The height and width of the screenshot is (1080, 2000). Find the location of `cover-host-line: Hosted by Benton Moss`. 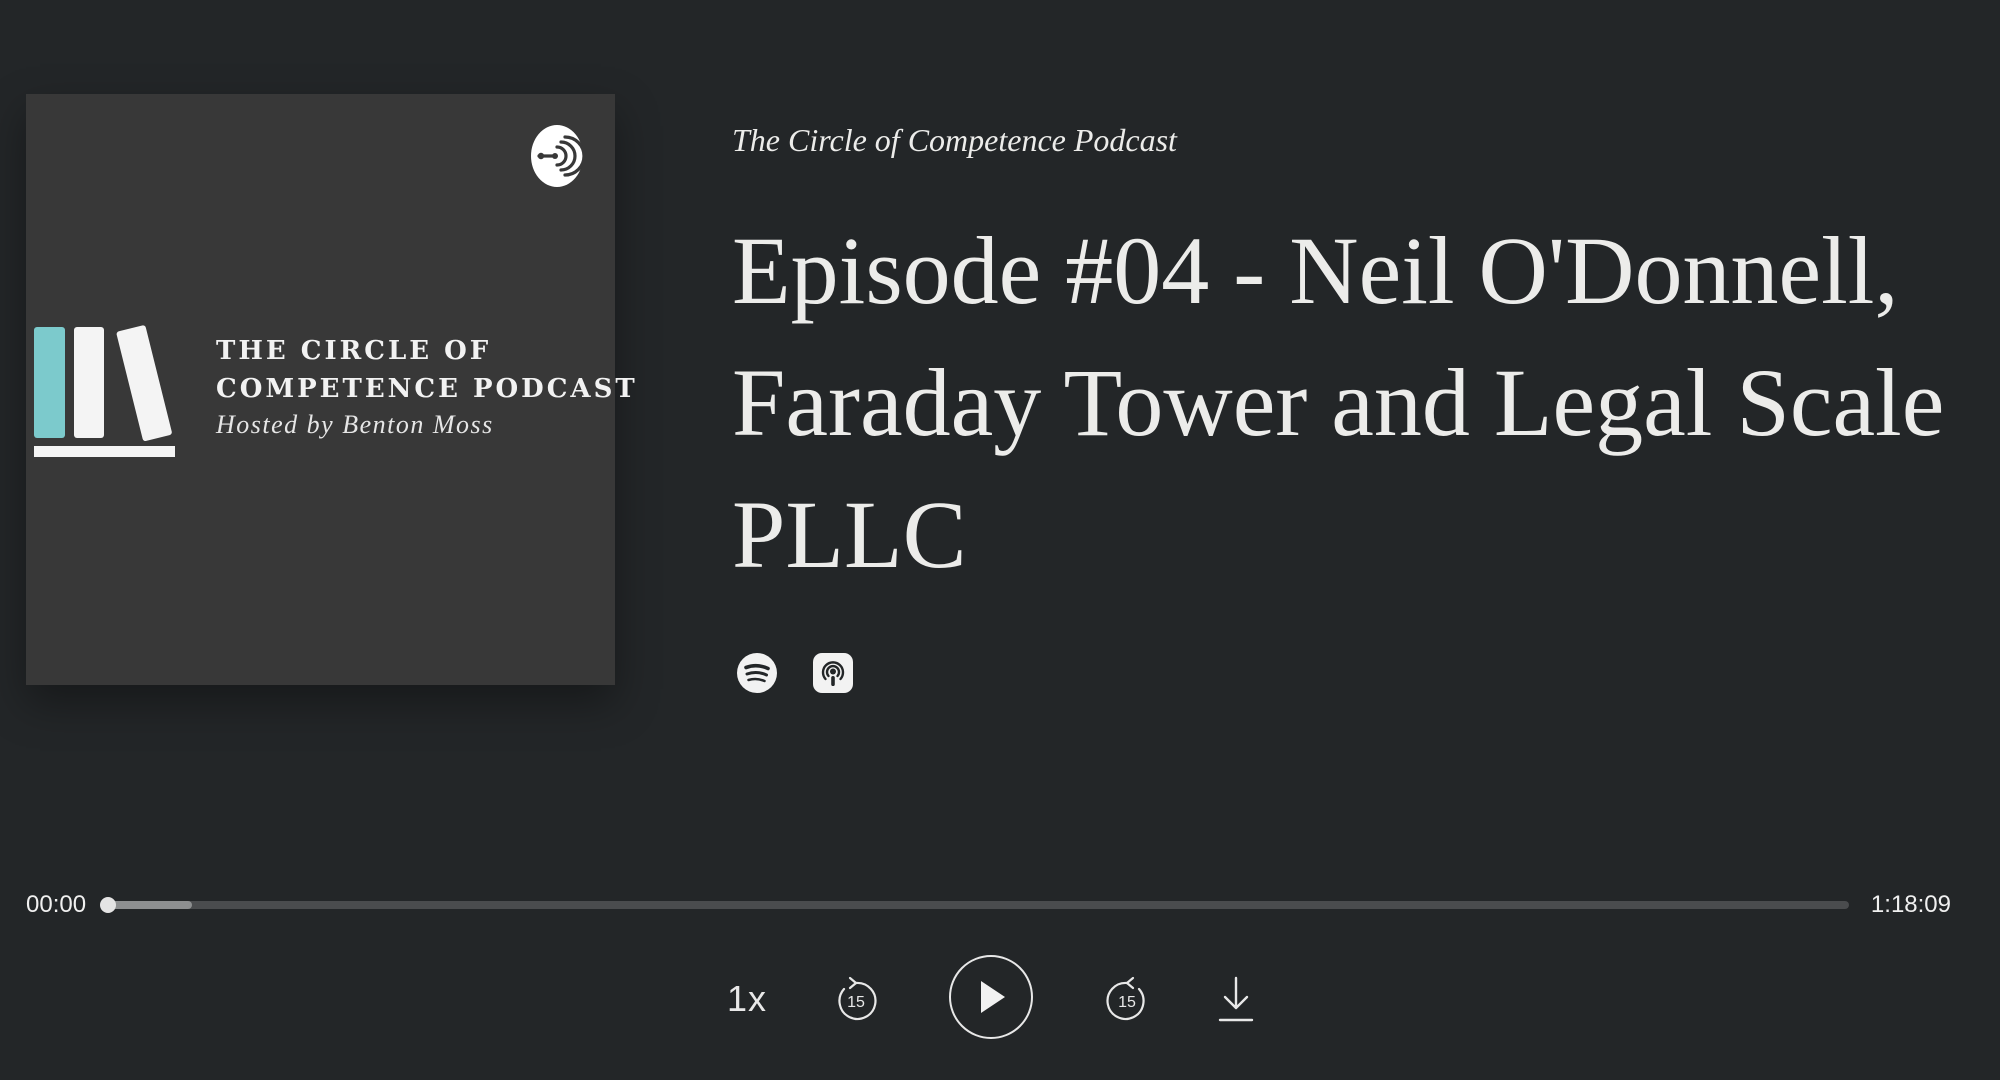

cover-host-line: Hosted by Benton Moss is located at coordinates (355, 424).